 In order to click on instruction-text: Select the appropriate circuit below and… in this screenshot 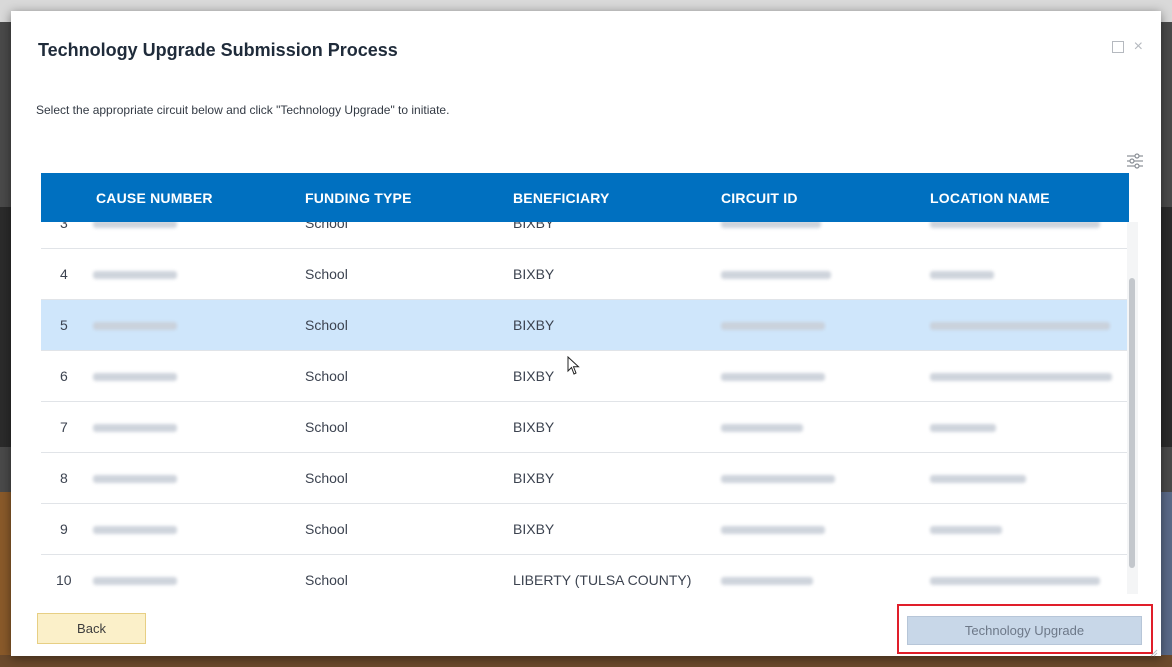, I will do `click(243, 110)`.